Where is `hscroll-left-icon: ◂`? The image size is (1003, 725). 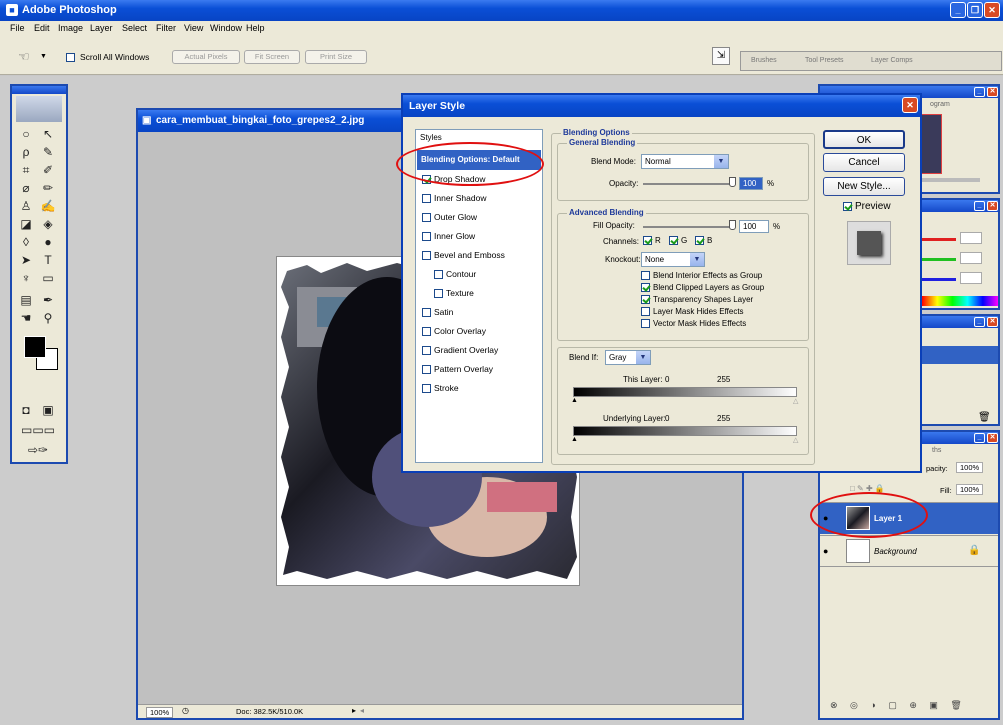 hscroll-left-icon: ◂ is located at coordinates (362, 710).